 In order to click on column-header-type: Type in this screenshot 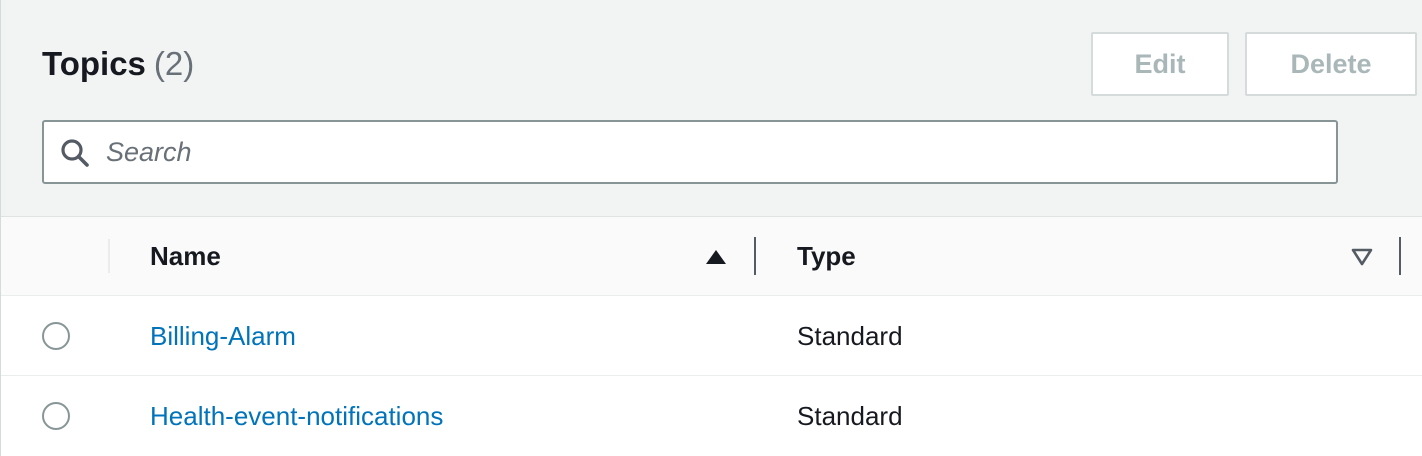, I will do `click(826, 256)`.